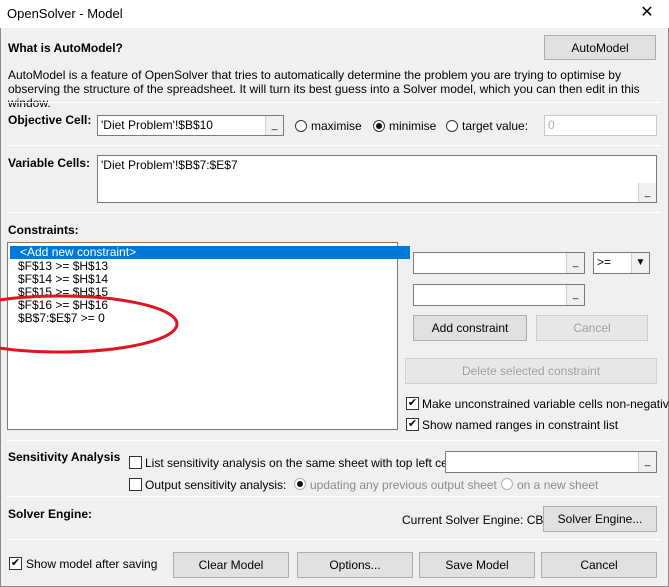  What do you see at coordinates (377, 179) in the screenshot?
I see `variable-cells-input: 'Diet Problem'!$B$7:$E$7` at bounding box center [377, 179].